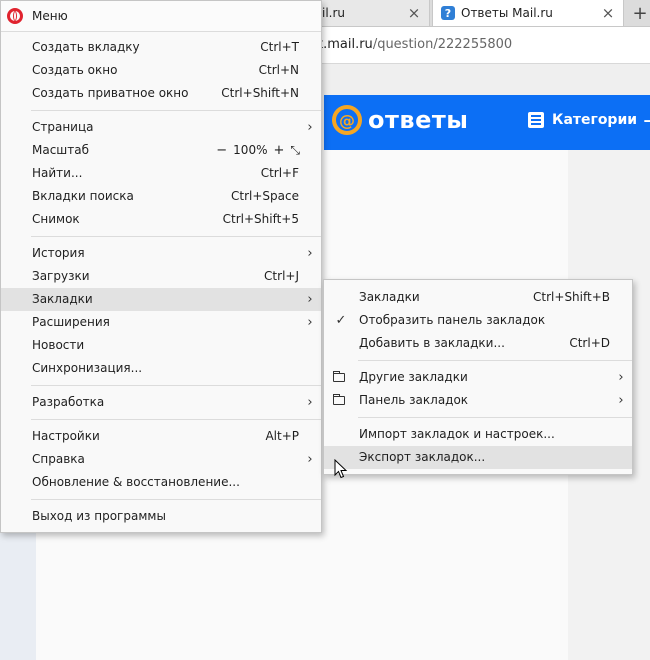  What do you see at coordinates (260, 219) in the screenshot?
I see `menu-item-shortcut: Ctrl+Shift+5` at bounding box center [260, 219].